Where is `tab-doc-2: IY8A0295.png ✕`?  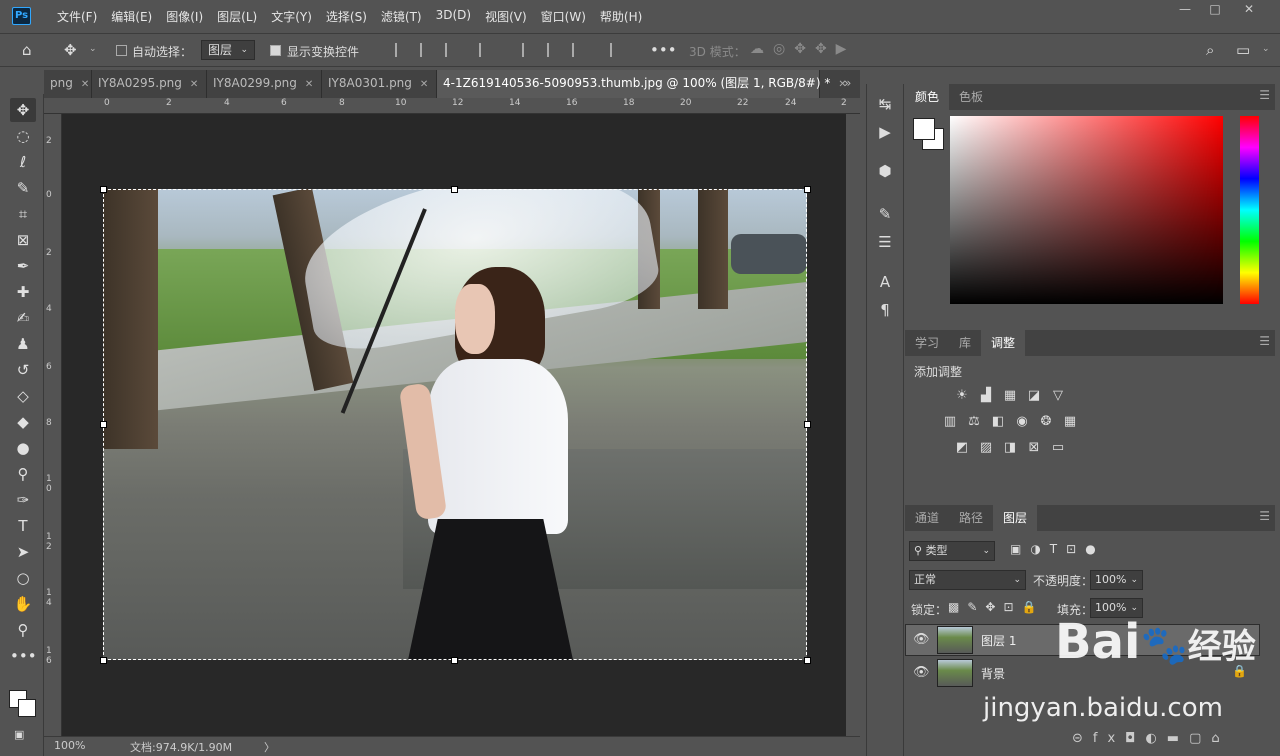
tab-doc-2: IY8A0295.png ✕ is located at coordinates (149, 84).